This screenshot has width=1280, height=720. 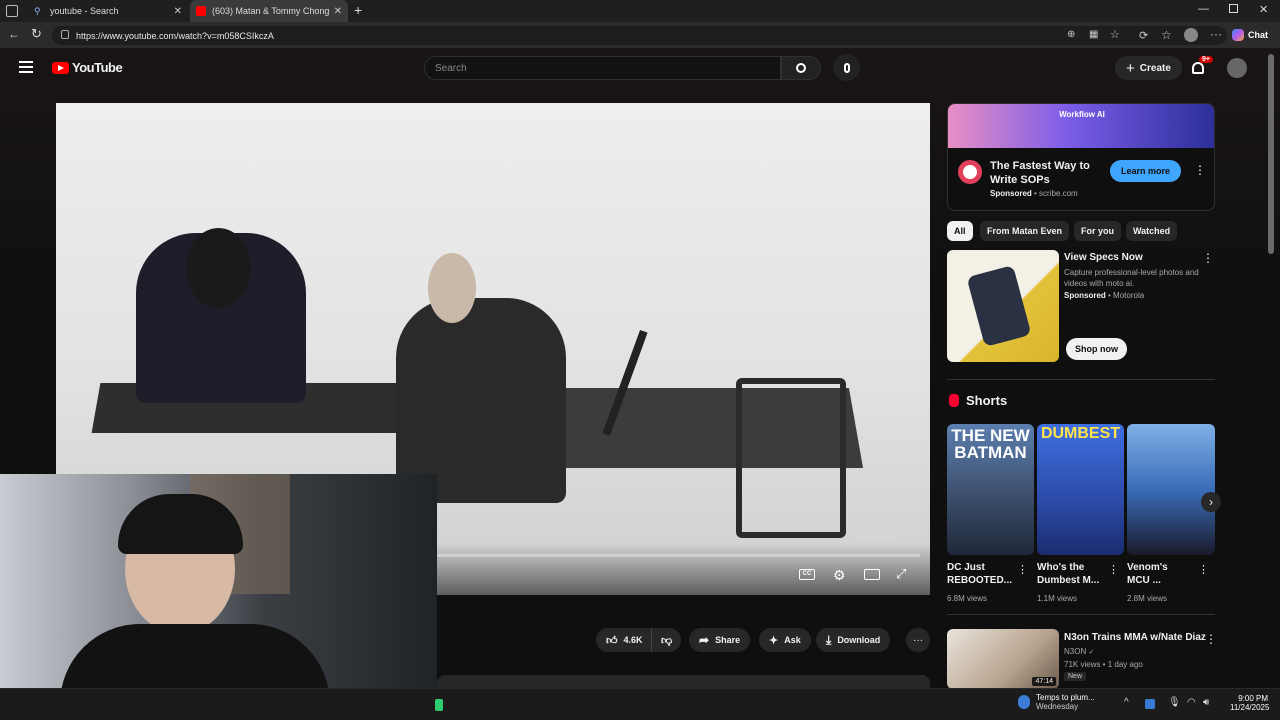 What do you see at coordinates (14, 34) in the screenshot?
I see `back-icon: ←` at bounding box center [14, 34].